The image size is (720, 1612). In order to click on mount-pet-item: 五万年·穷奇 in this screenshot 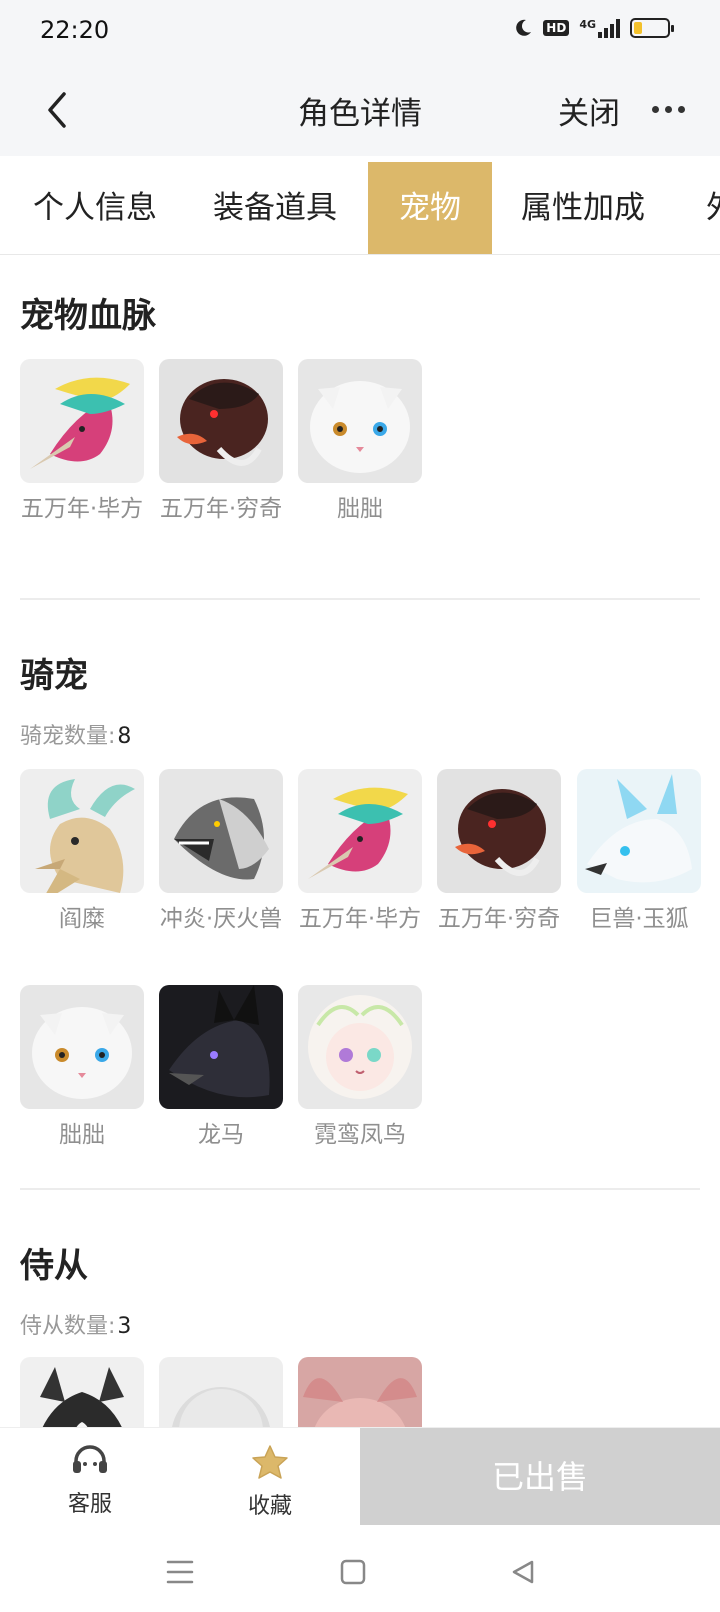, I will do `click(499, 853)`.